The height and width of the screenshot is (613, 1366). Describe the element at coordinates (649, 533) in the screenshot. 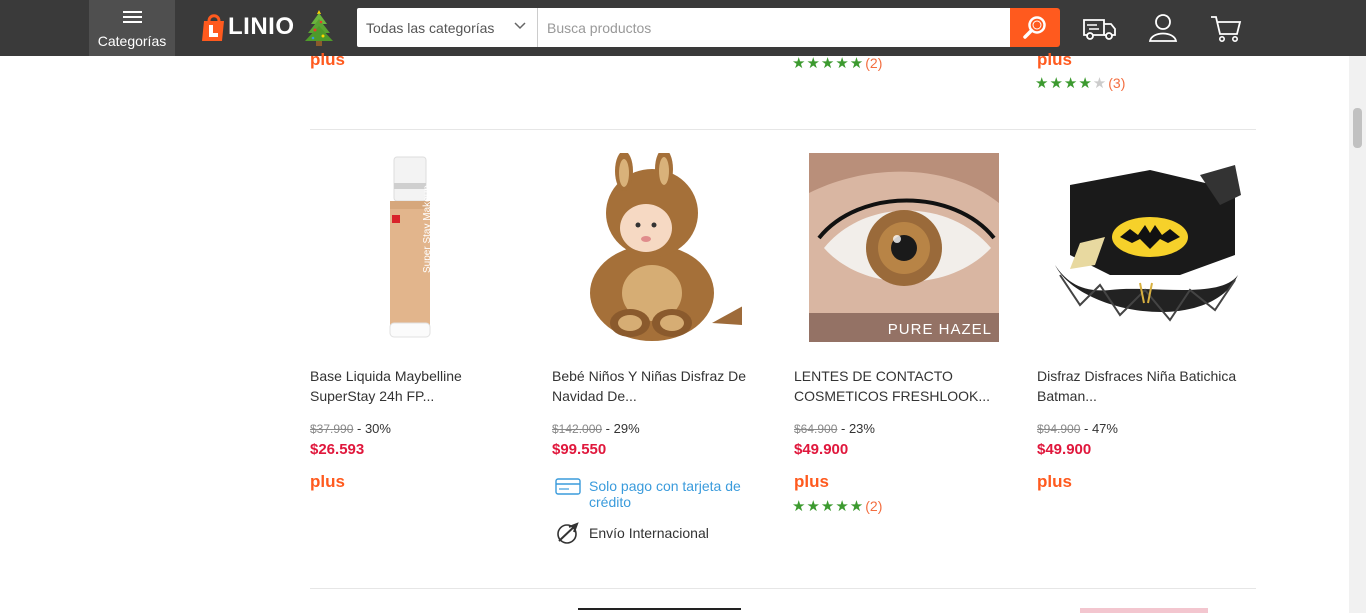

I see `shipping-note-text: Envío Internacional` at that location.